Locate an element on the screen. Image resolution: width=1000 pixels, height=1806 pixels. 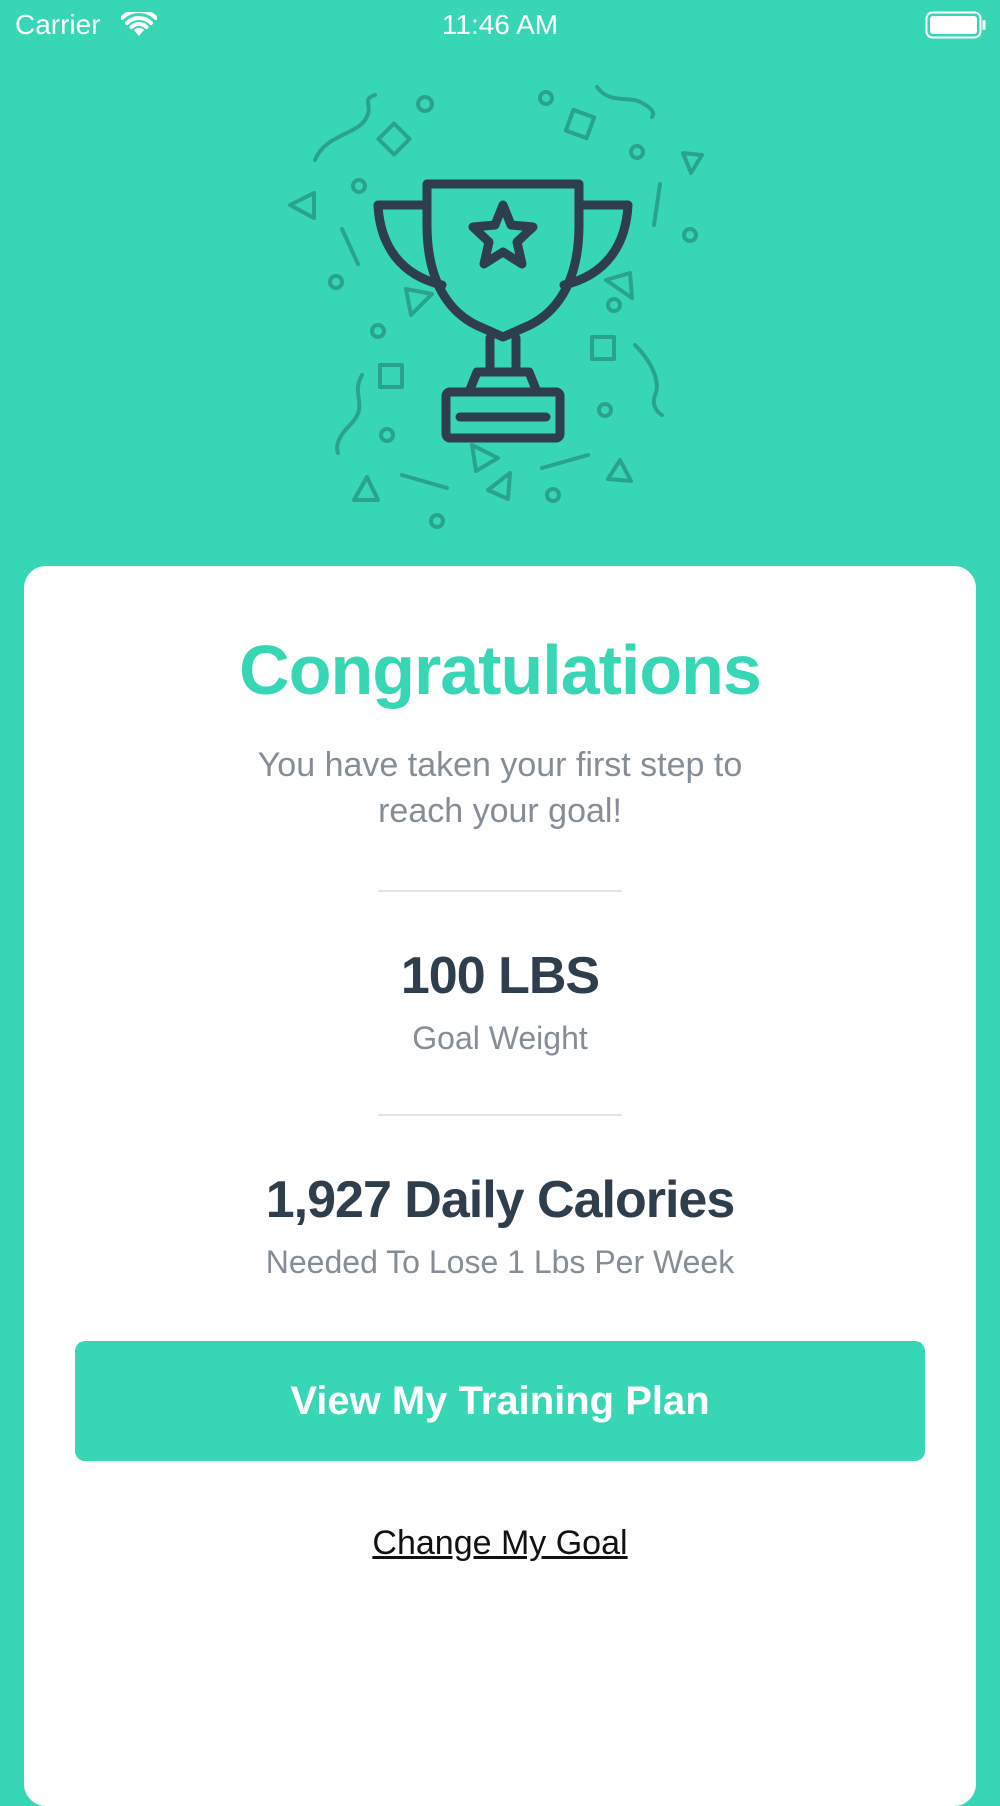
battery-icon is located at coordinates (955, 25).